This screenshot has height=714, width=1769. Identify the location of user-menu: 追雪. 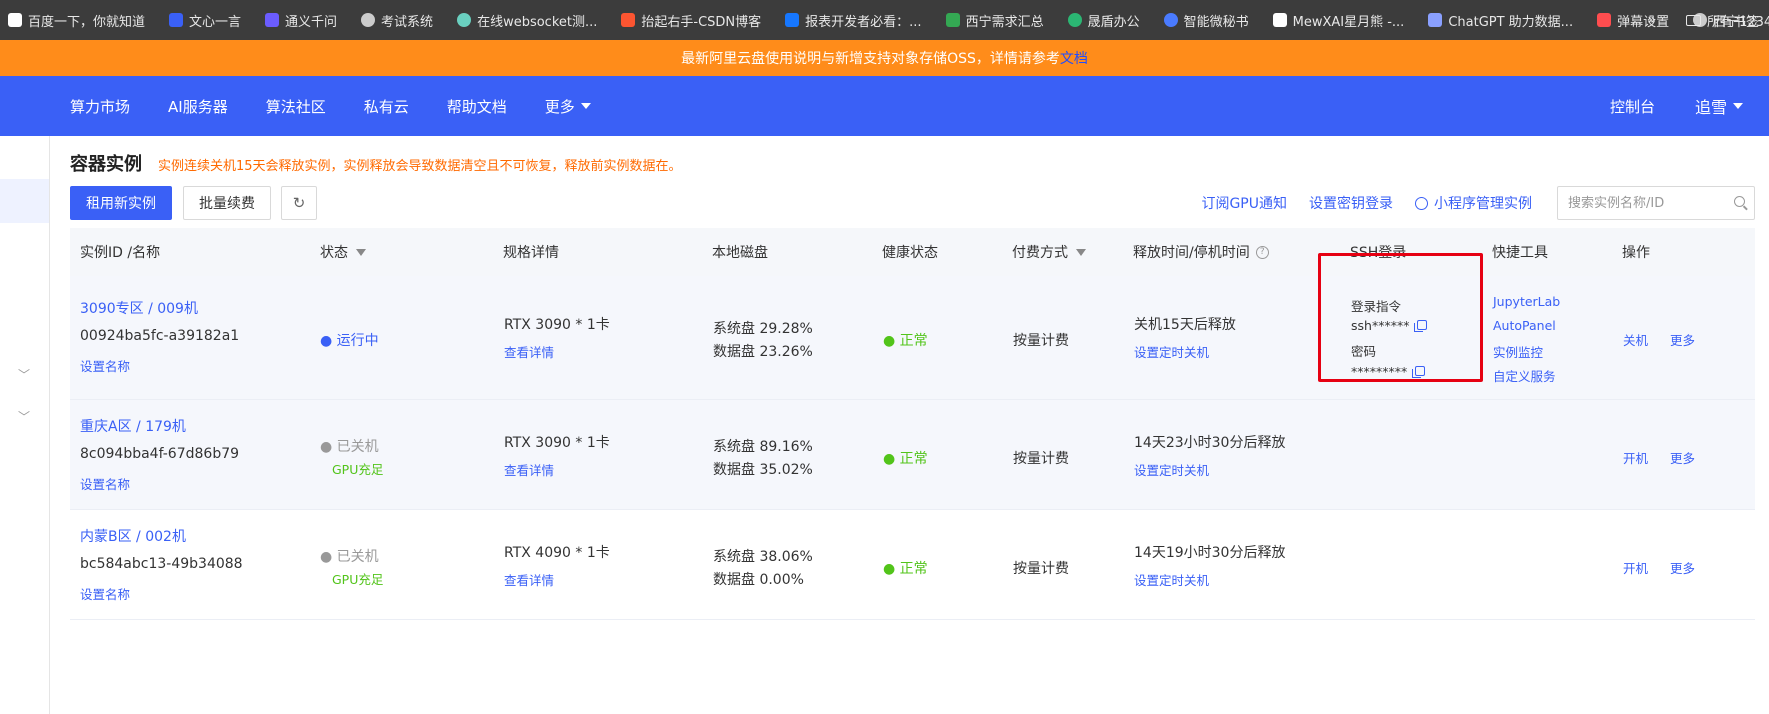
(1719, 106).